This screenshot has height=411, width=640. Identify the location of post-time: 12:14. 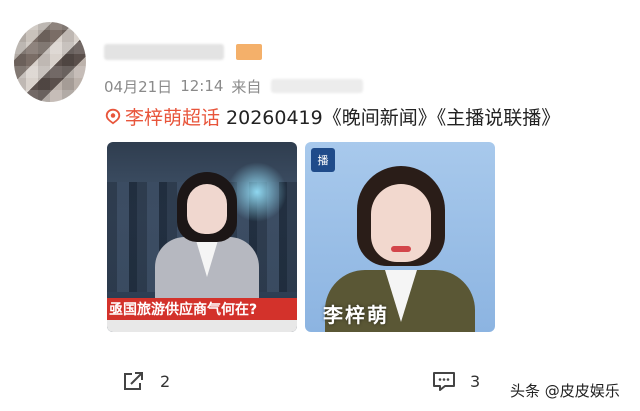
(202, 86).